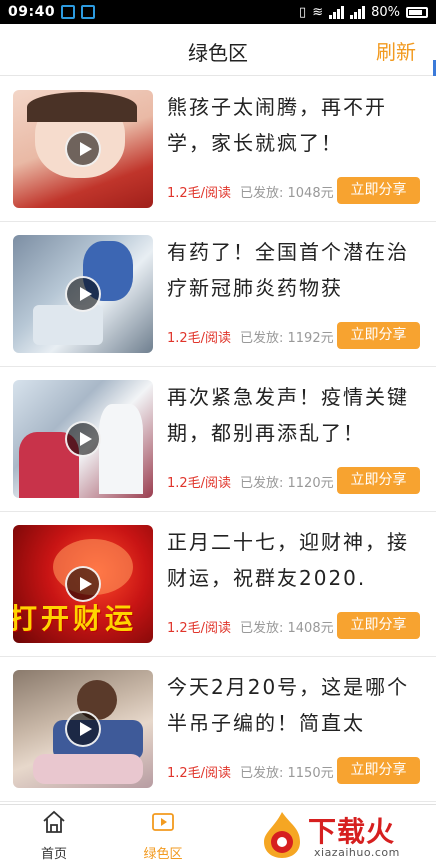  I want to click on amount-sent: 已发放: 1120元, so click(287, 483).